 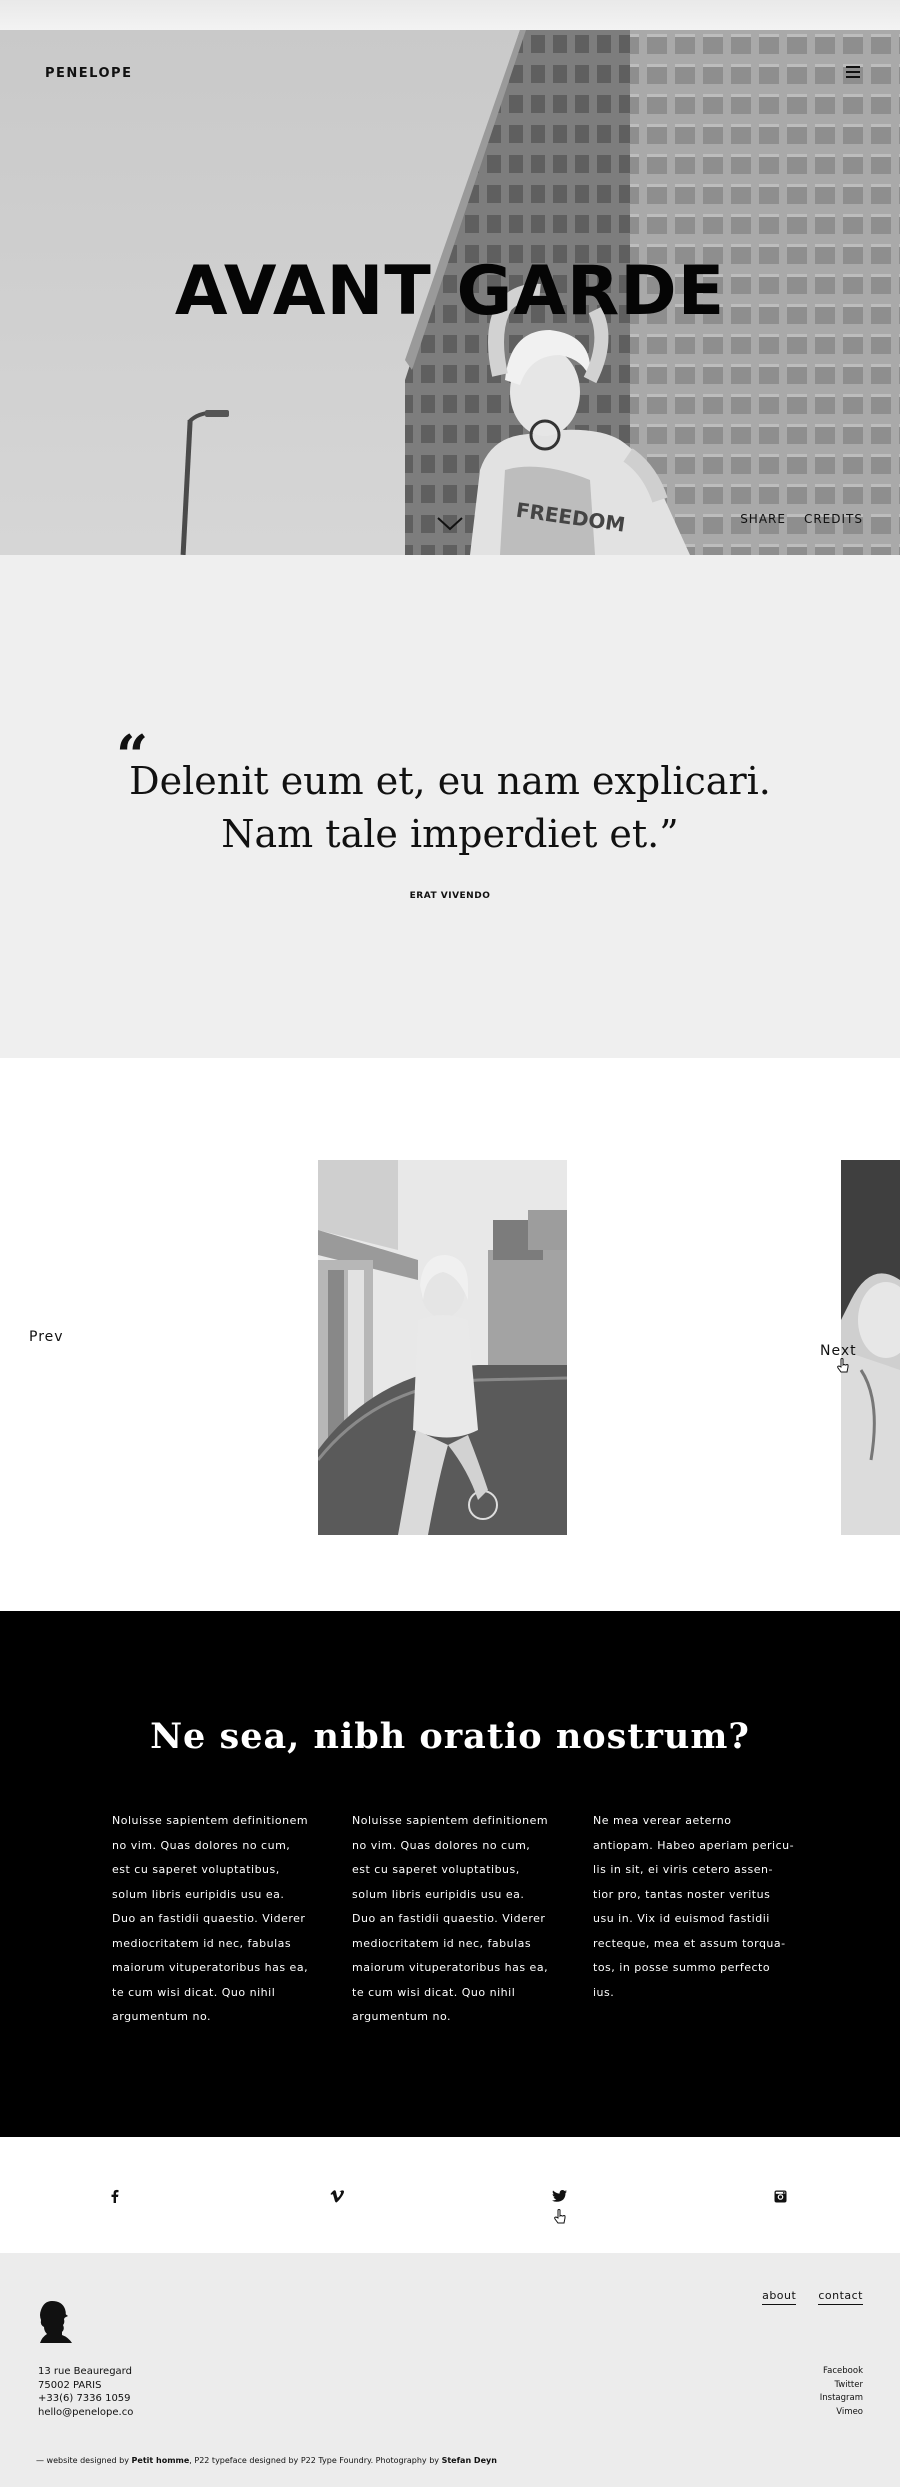 What do you see at coordinates (450, 2195) in the screenshot?
I see `social-bar` at bounding box center [450, 2195].